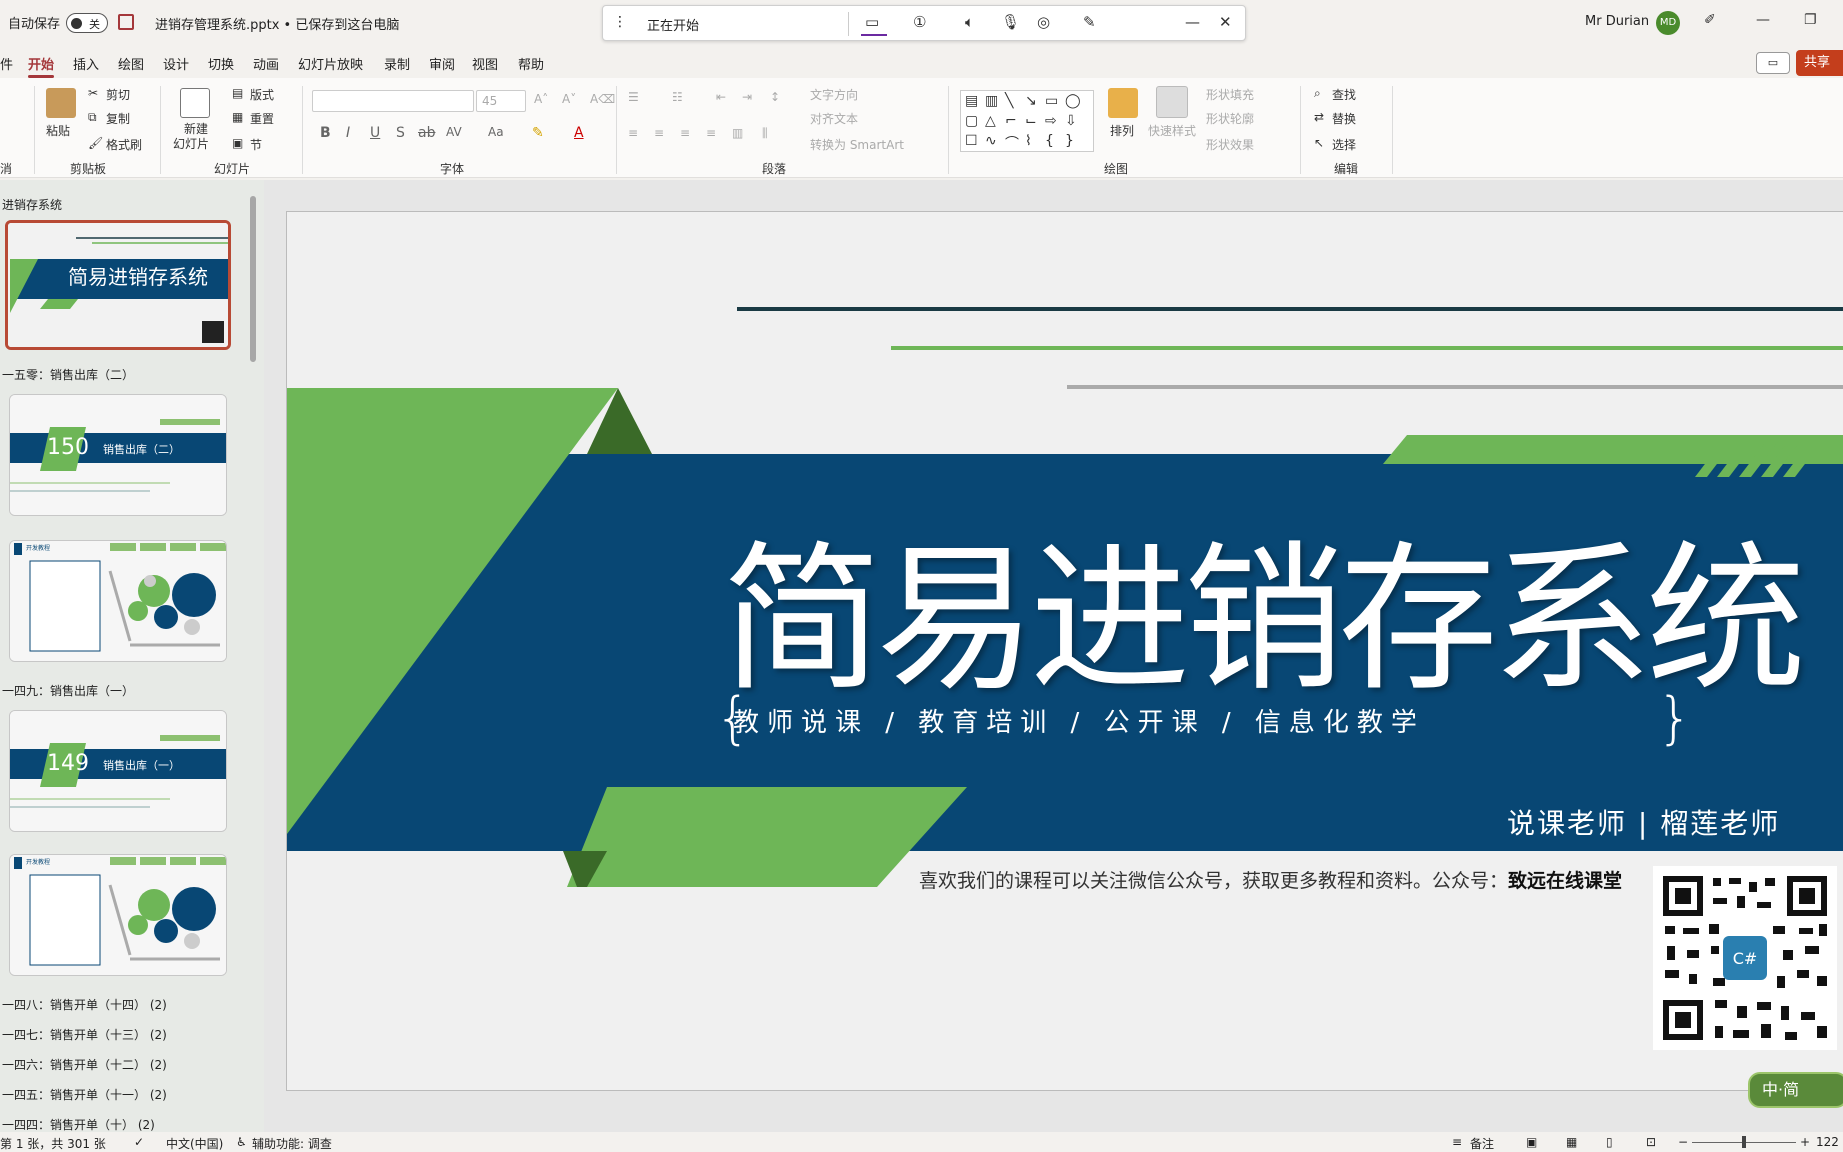 The height and width of the screenshot is (1152, 1843). Describe the element at coordinates (721, 97) in the screenshot. I see `decrease-indent-icon: ⇤` at that location.